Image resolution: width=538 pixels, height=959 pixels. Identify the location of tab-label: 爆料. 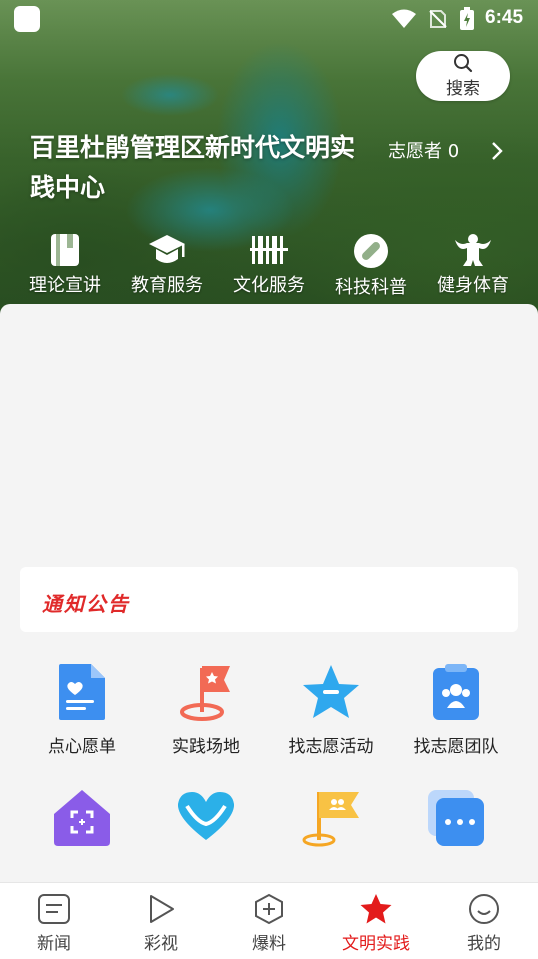
(269, 944).